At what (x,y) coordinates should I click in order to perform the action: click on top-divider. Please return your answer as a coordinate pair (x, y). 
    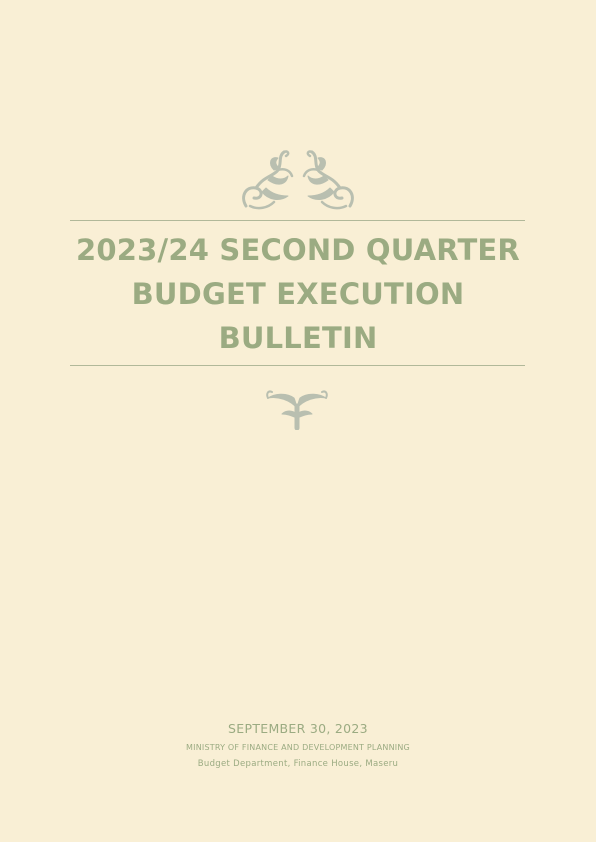
    Looking at the image, I should click on (297, 220).